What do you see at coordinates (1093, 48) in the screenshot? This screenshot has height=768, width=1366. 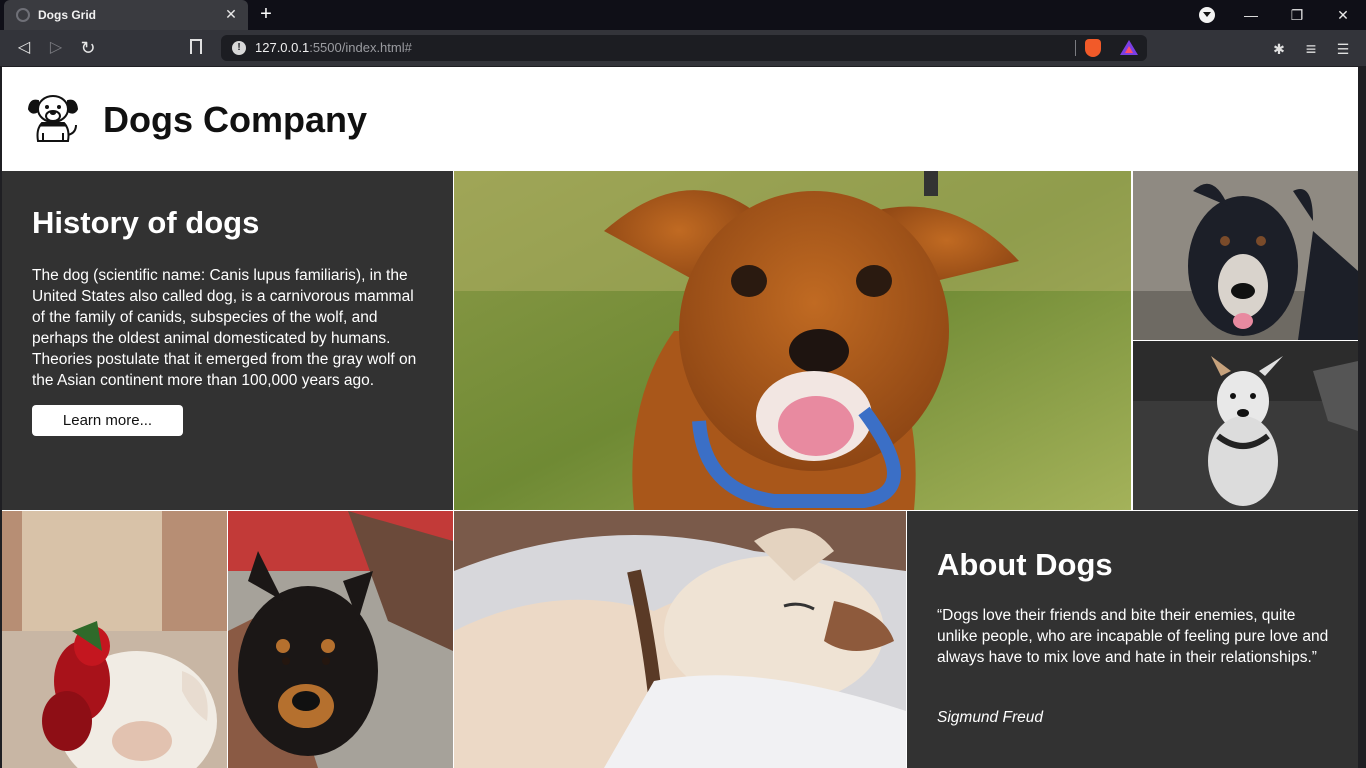 I see `brave-shields-icon` at bounding box center [1093, 48].